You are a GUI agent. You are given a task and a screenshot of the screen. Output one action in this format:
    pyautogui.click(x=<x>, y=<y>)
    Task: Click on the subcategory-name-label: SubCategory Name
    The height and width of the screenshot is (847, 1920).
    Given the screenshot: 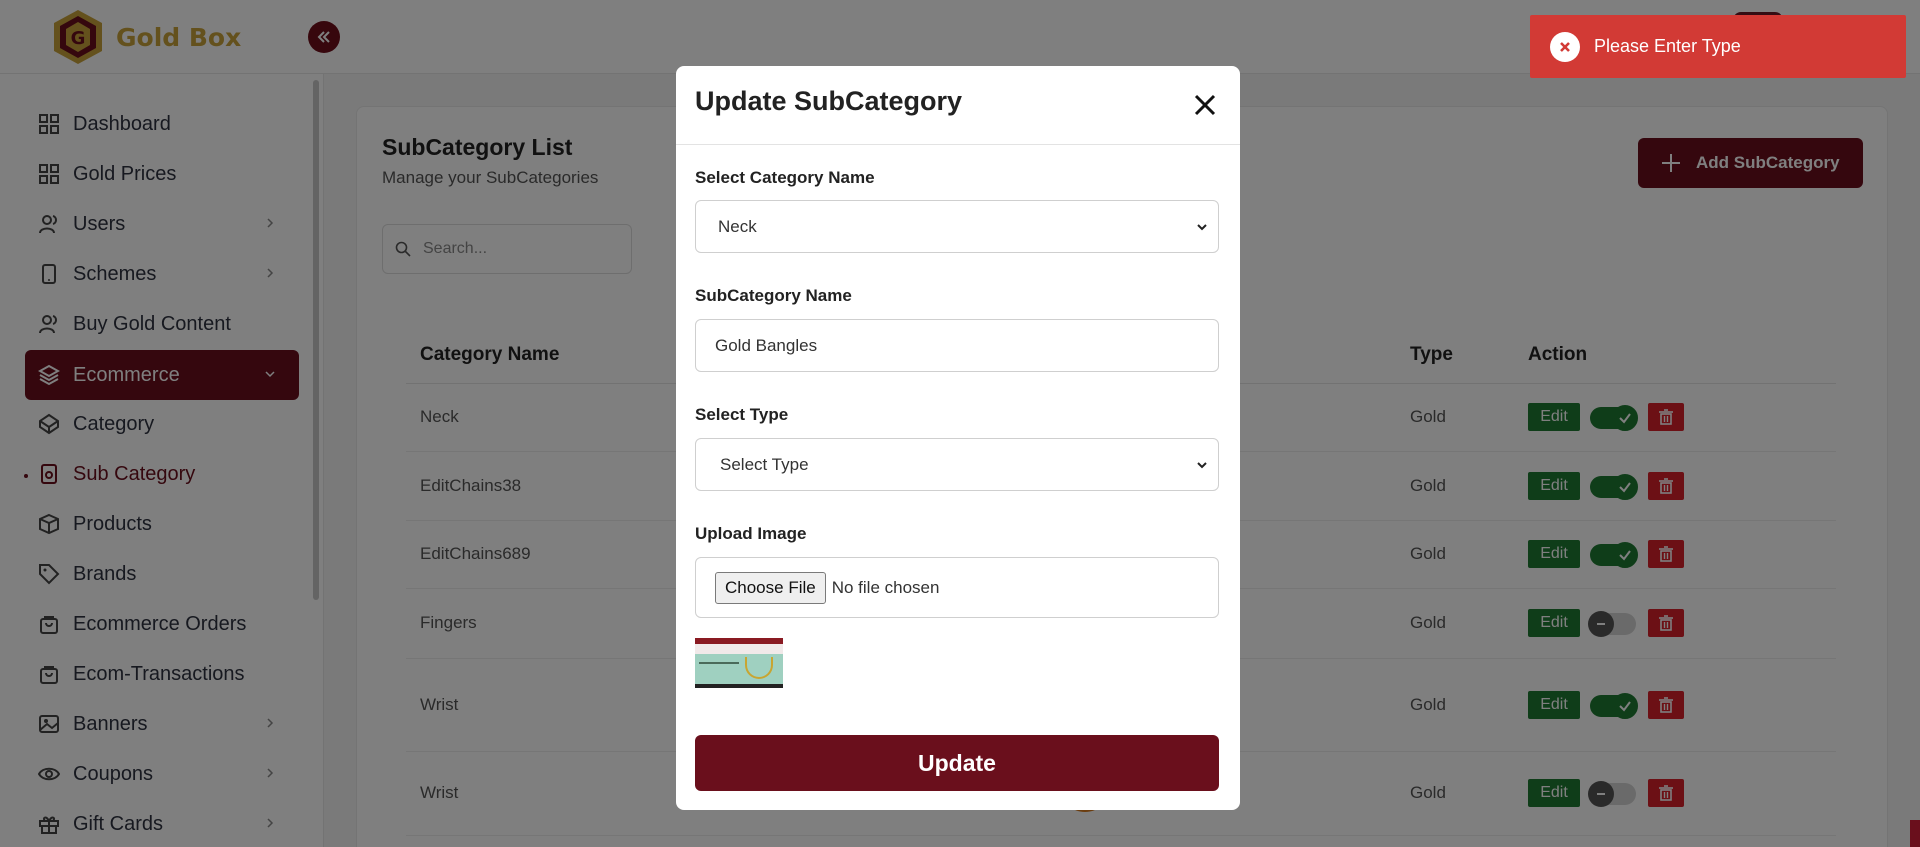 What is the action you would take?
    pyautogui.click(x=773, y=295)
    